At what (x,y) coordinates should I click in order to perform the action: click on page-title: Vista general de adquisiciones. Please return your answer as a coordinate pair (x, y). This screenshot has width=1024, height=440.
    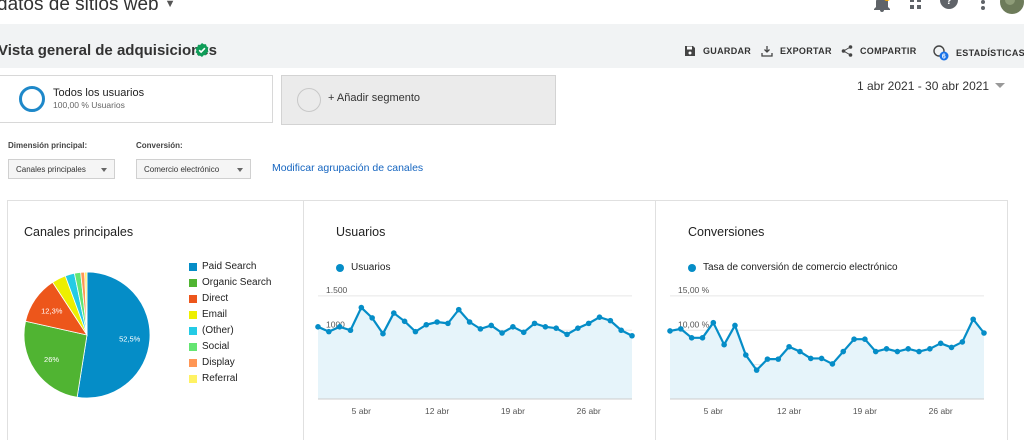
    Looking at the image, I should click on (108, 50).